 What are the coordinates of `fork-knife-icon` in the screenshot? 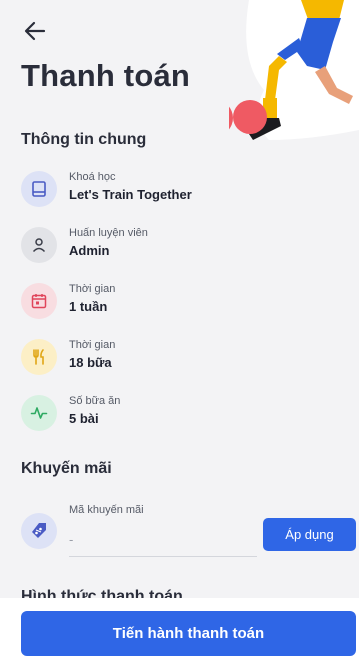 It's located at (39, 357).